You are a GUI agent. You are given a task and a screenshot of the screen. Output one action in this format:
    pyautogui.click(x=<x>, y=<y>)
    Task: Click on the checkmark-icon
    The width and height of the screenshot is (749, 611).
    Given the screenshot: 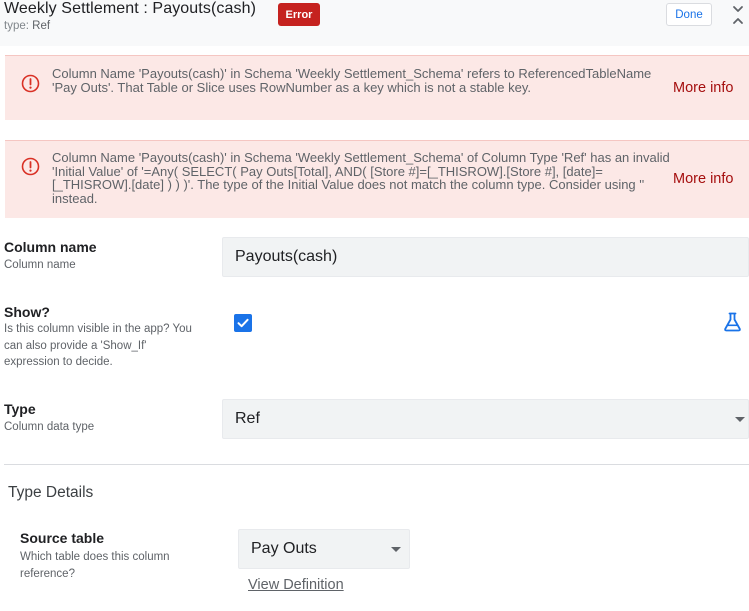 What is the action you would take?
    pyautogui.click(x=243, y=323)
    